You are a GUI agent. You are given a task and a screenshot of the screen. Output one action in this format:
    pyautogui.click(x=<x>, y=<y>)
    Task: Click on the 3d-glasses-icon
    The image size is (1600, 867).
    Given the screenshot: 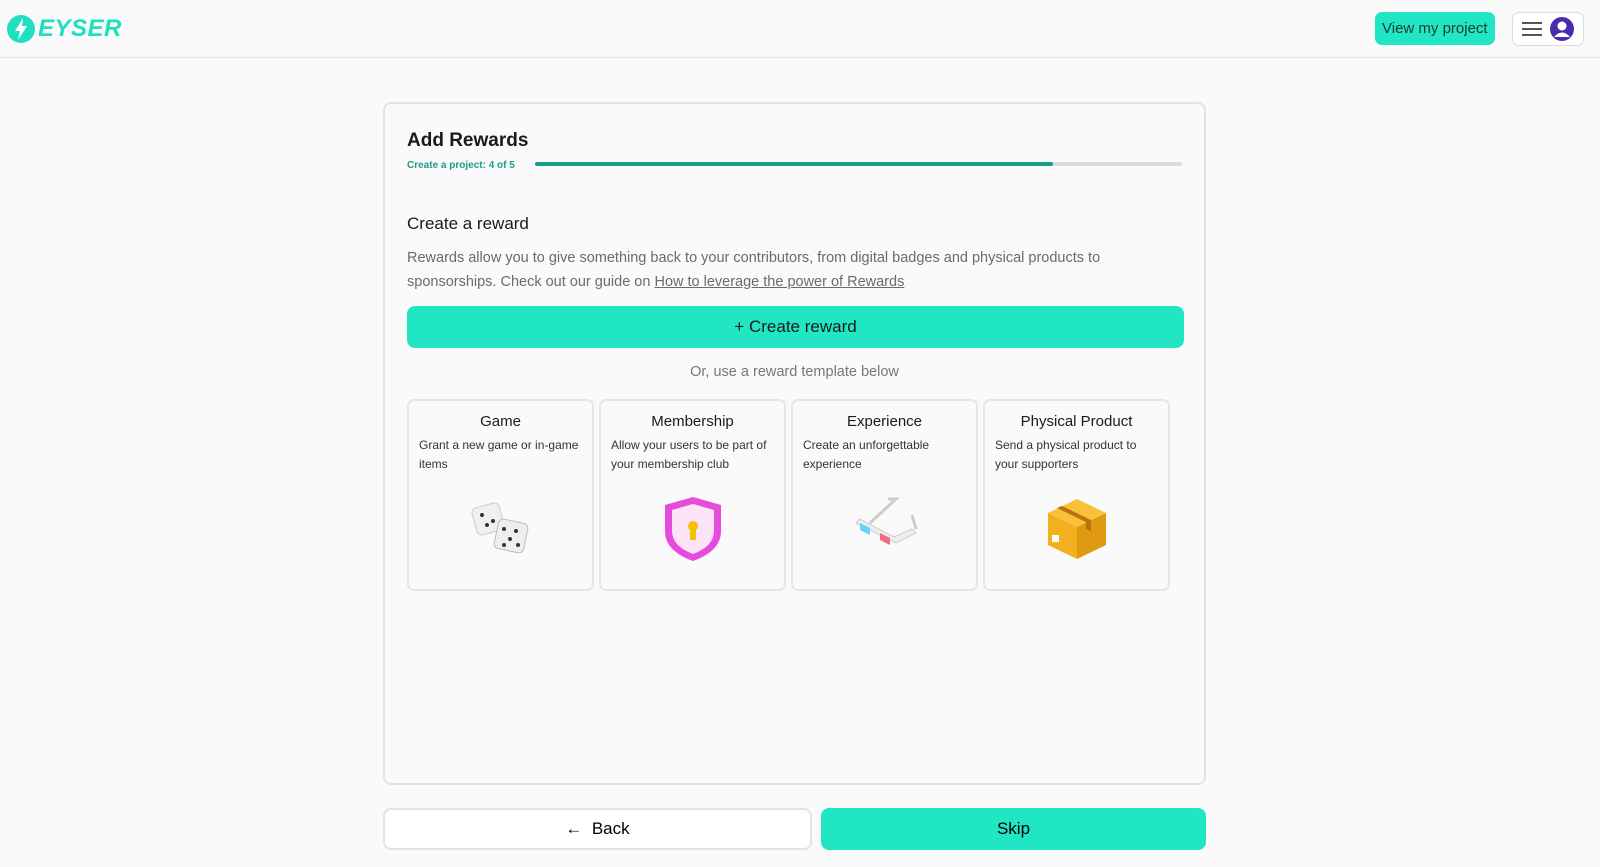 What is the action you would take?
    pyautogui.click(x=885, y=521)
    